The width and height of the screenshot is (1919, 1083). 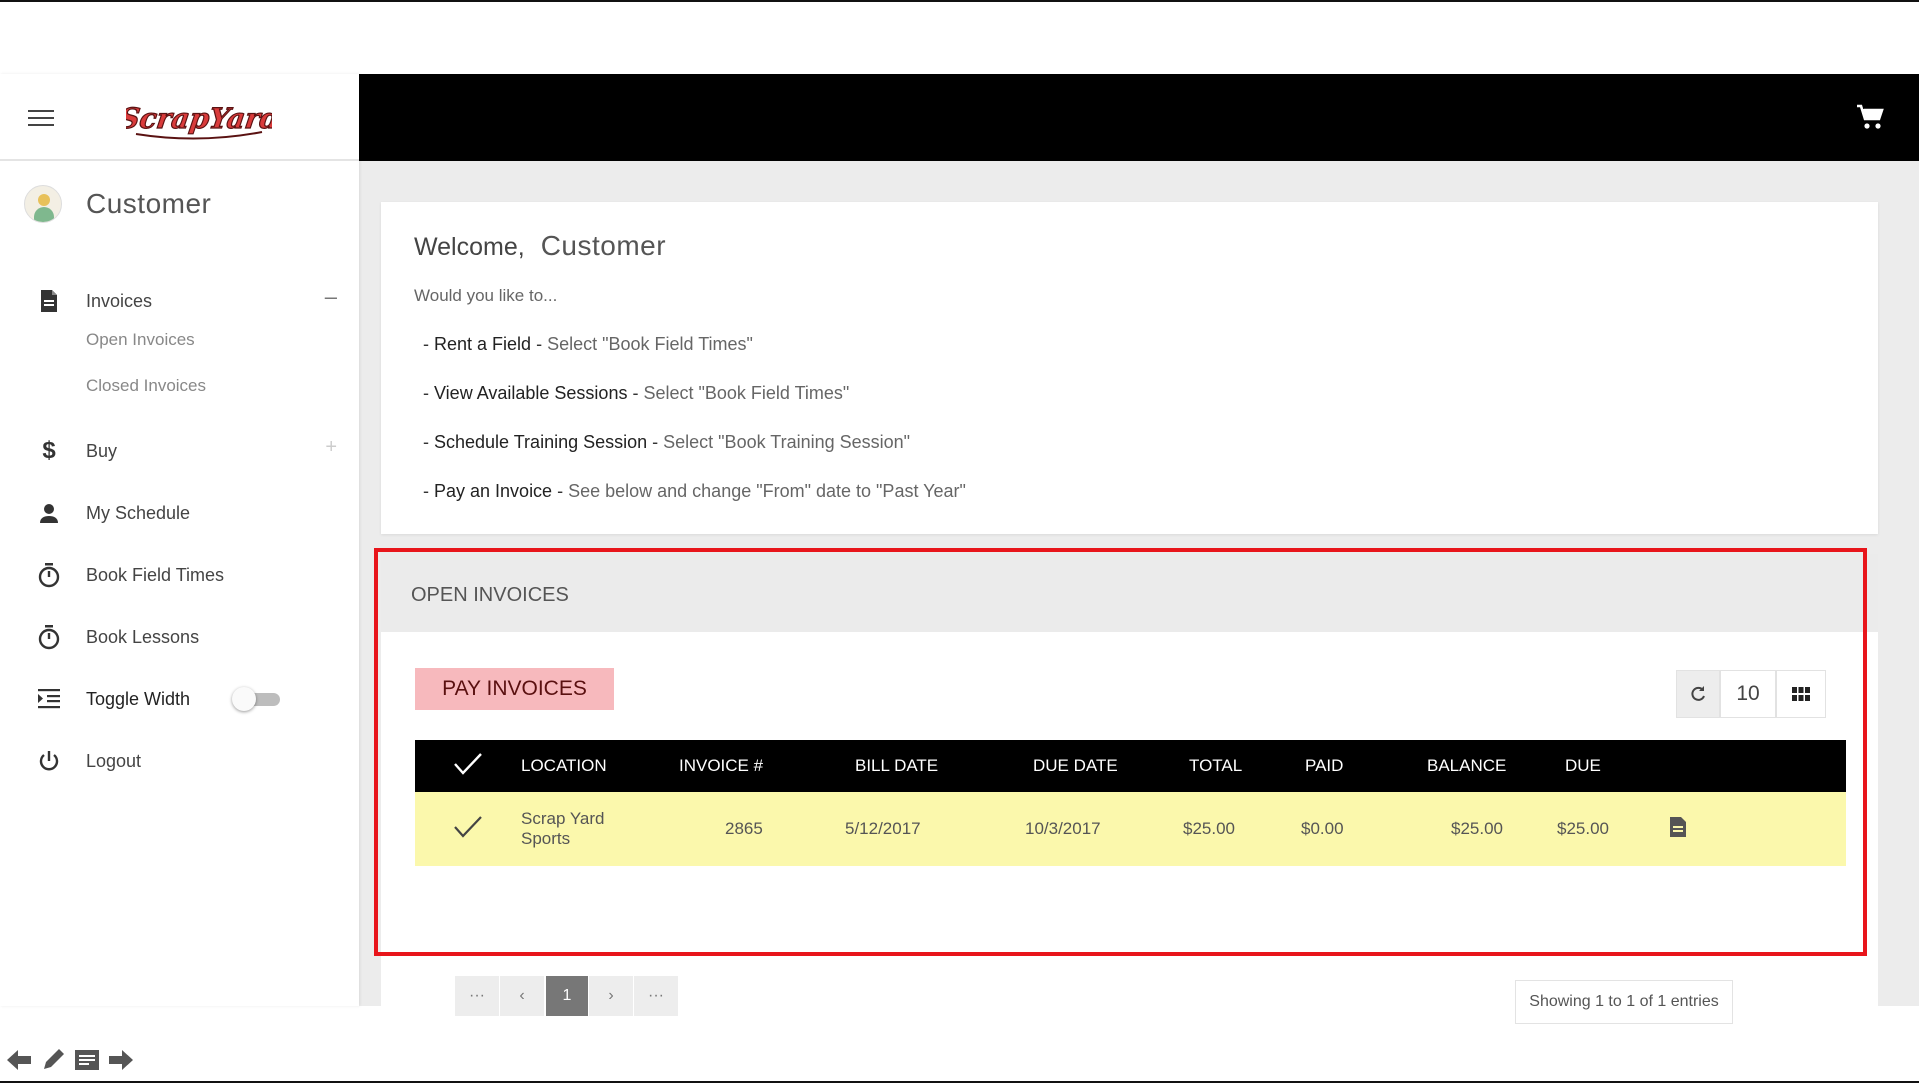 I want to click on sidebar-item-invoices: Invoices, so click(x=94, y=301).